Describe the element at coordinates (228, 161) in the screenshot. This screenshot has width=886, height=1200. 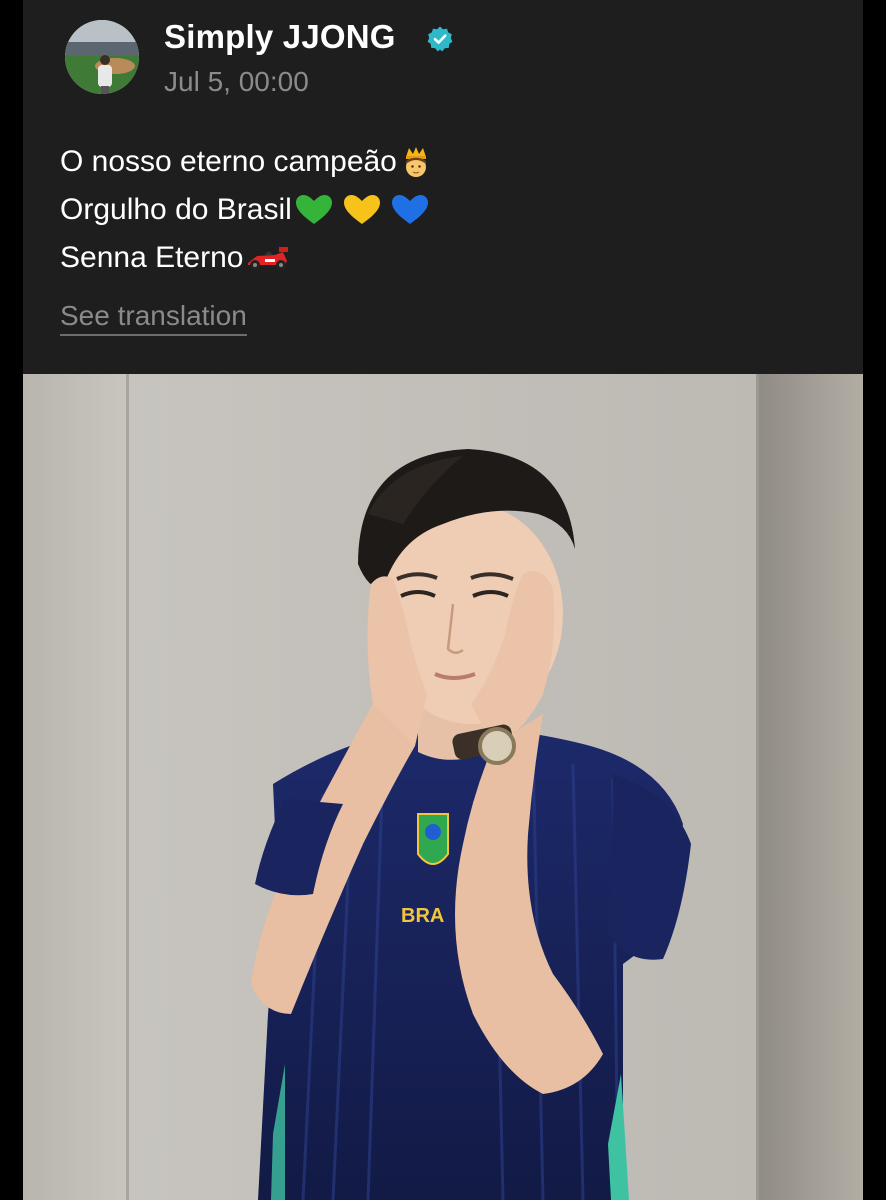
I see `post-line-text: O nosso eterno campeão` at that location.